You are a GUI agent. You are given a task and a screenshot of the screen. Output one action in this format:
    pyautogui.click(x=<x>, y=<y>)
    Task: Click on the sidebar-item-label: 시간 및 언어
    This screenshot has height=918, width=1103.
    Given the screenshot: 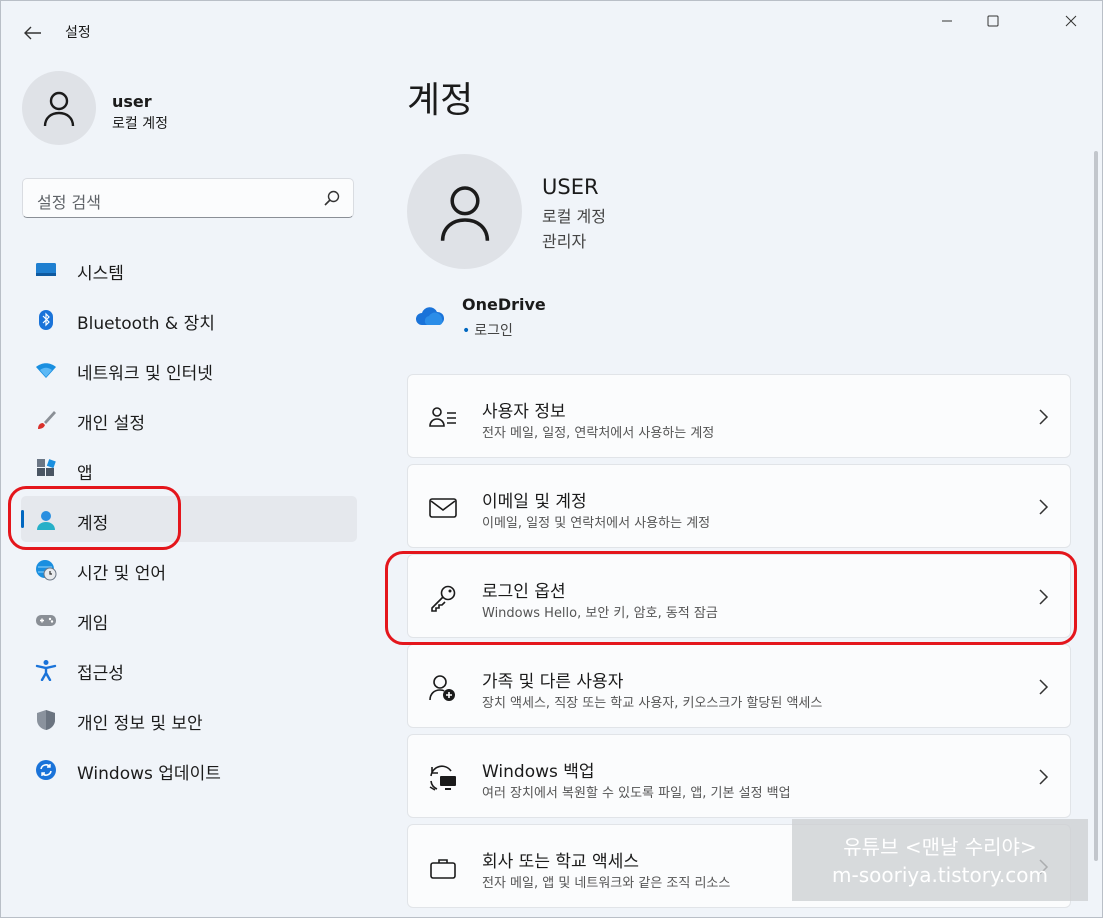 What is the action you would take?
    pyautogui.click(x=122, y=574)
    